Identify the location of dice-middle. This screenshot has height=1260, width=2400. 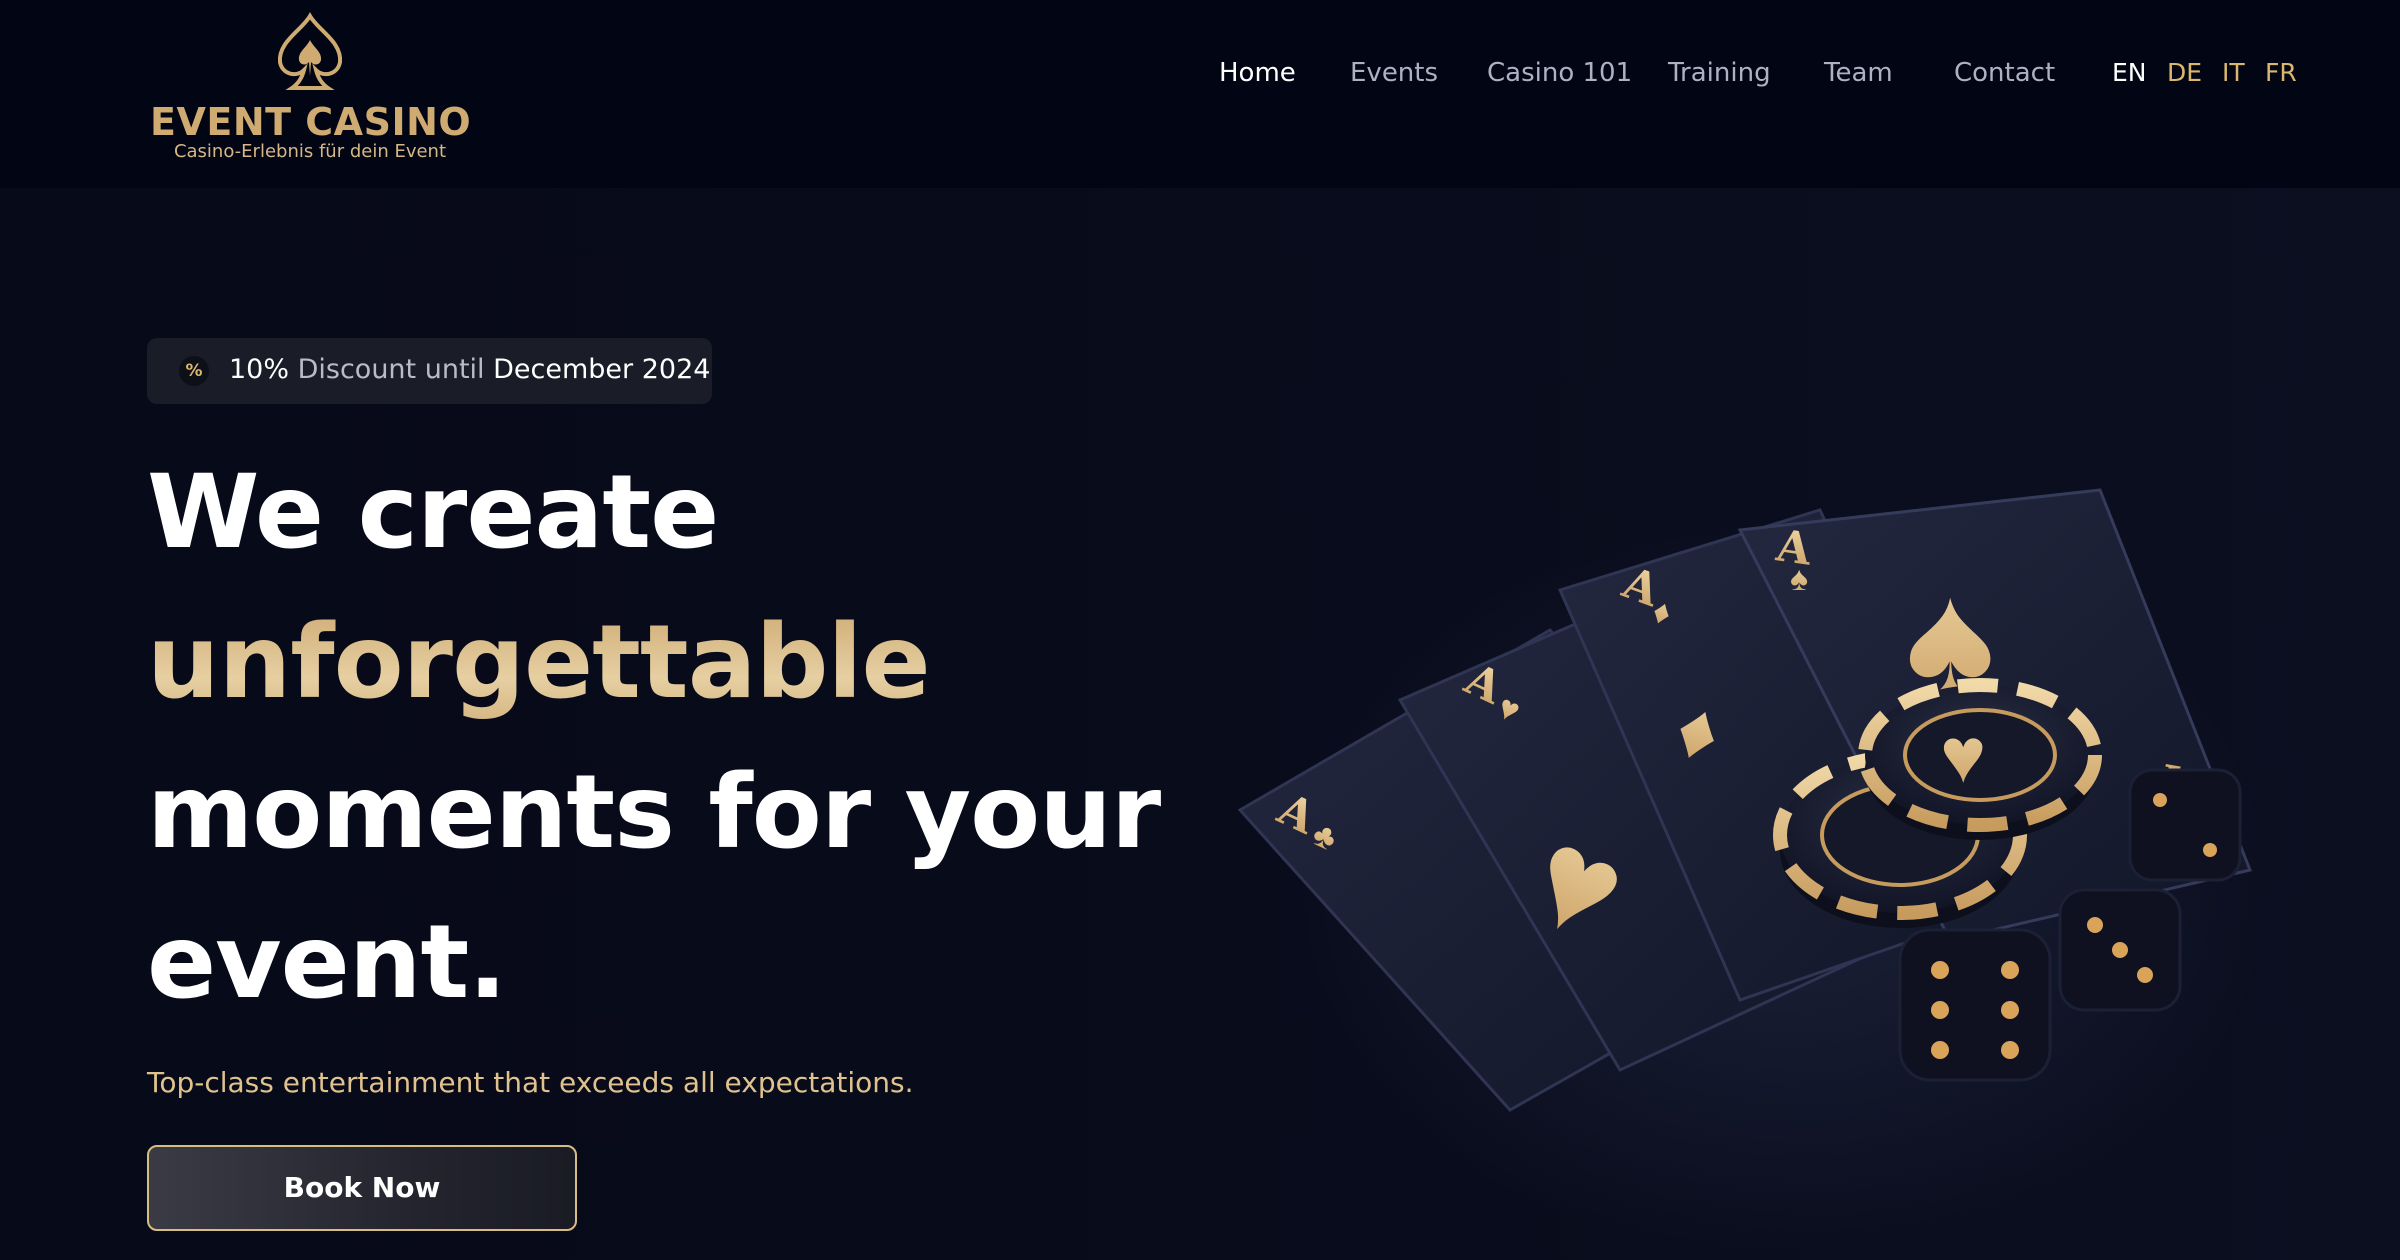
(2120, 950).